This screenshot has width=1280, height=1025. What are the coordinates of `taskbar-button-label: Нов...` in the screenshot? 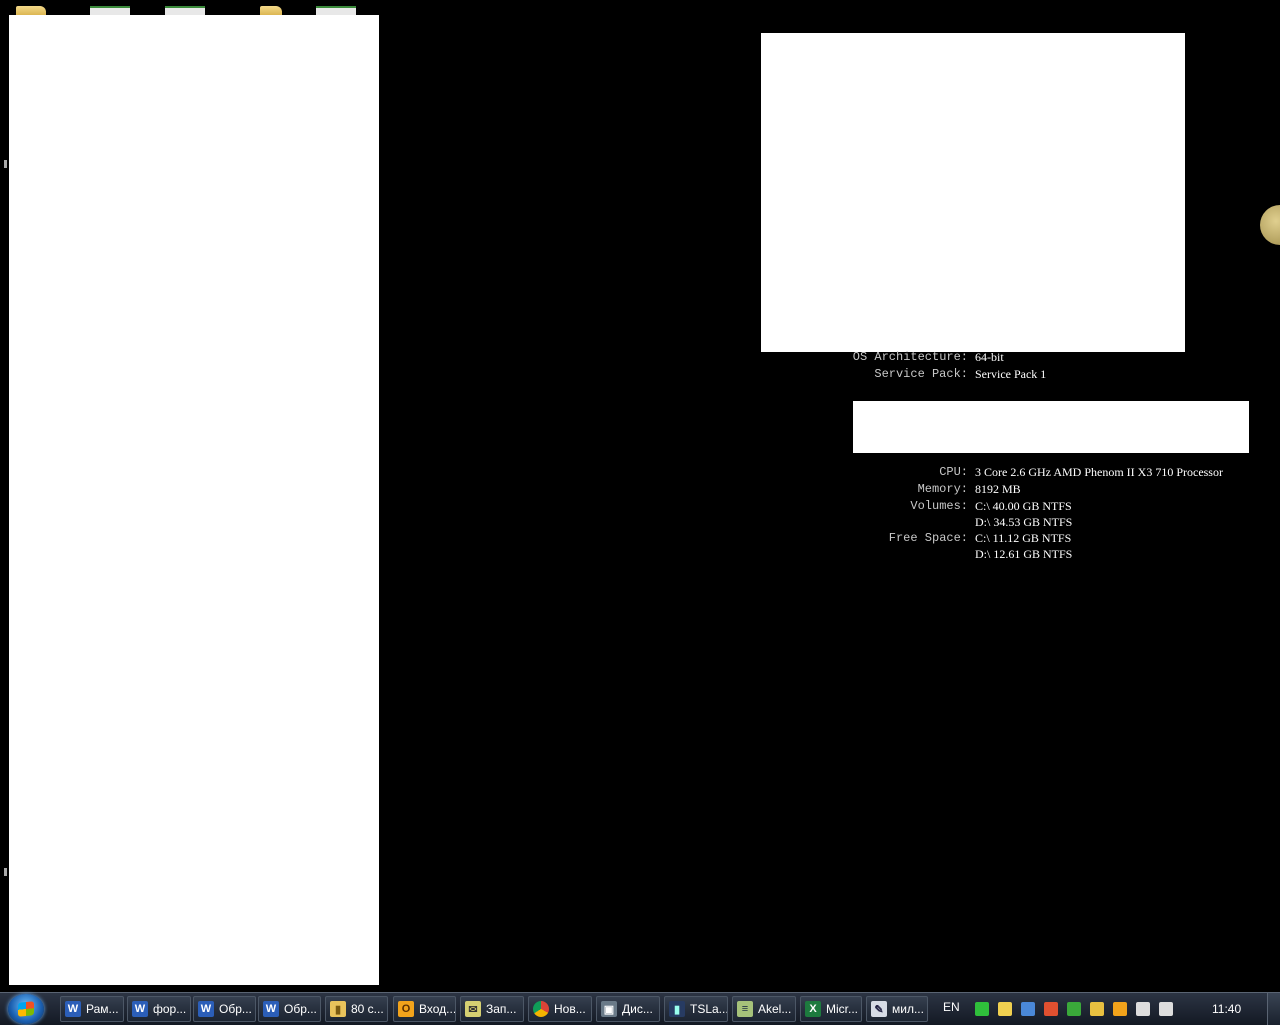 It's located at (570, 1009).